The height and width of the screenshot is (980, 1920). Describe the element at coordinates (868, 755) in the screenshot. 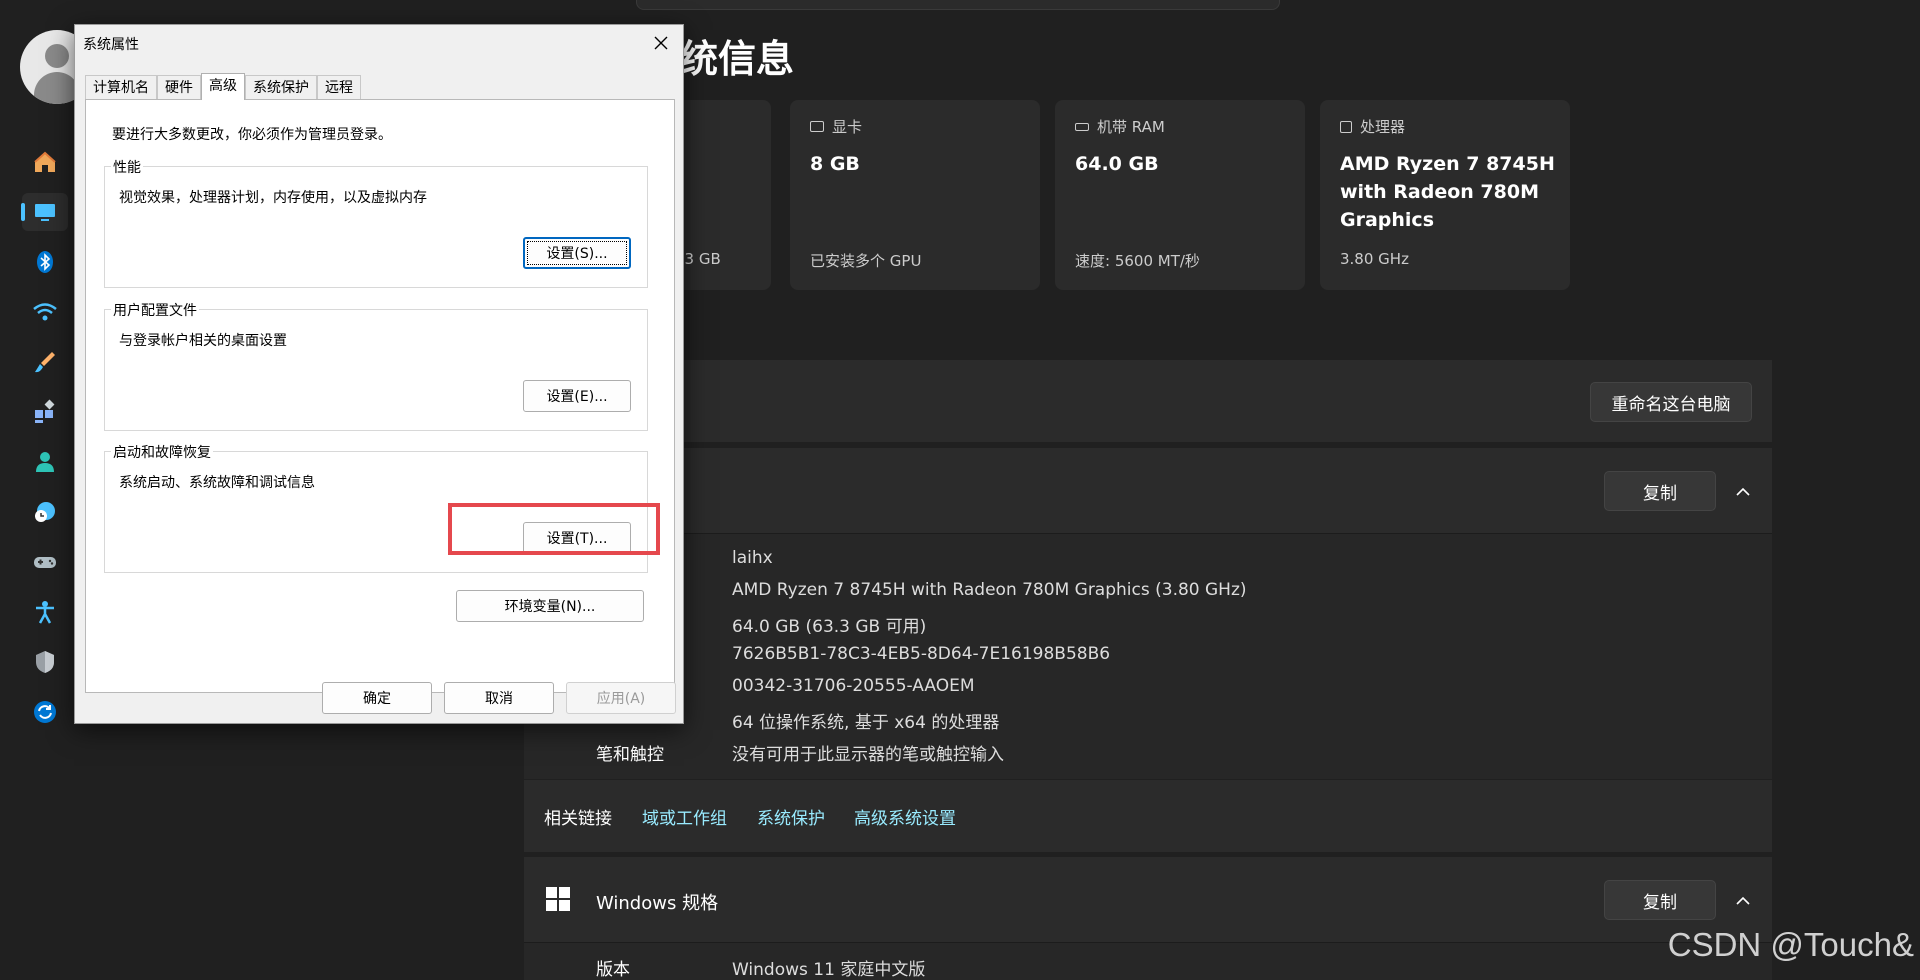

I see `spec-value: 没有可用于此显示器的笔或触控输入` at that location.